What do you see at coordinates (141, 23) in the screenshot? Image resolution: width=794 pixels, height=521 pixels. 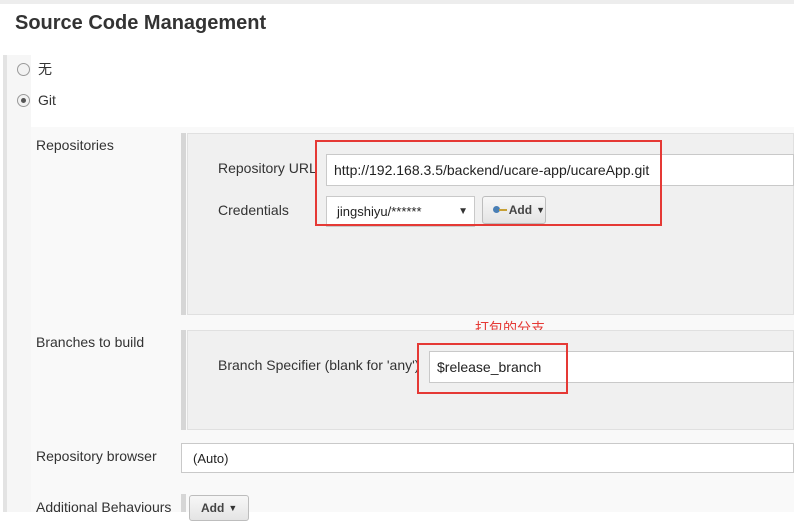 I see `section-title: Source Code Management` at bounding box center [141, 23].